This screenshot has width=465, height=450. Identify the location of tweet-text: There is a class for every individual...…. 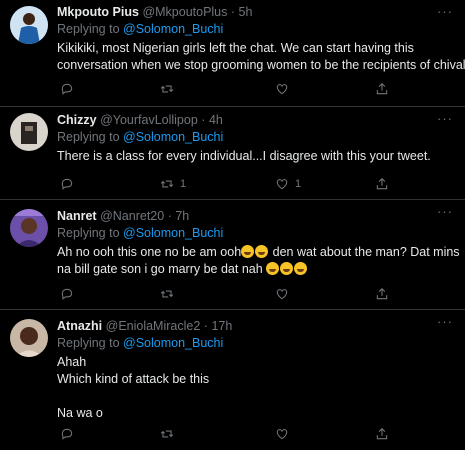
(256, 156).